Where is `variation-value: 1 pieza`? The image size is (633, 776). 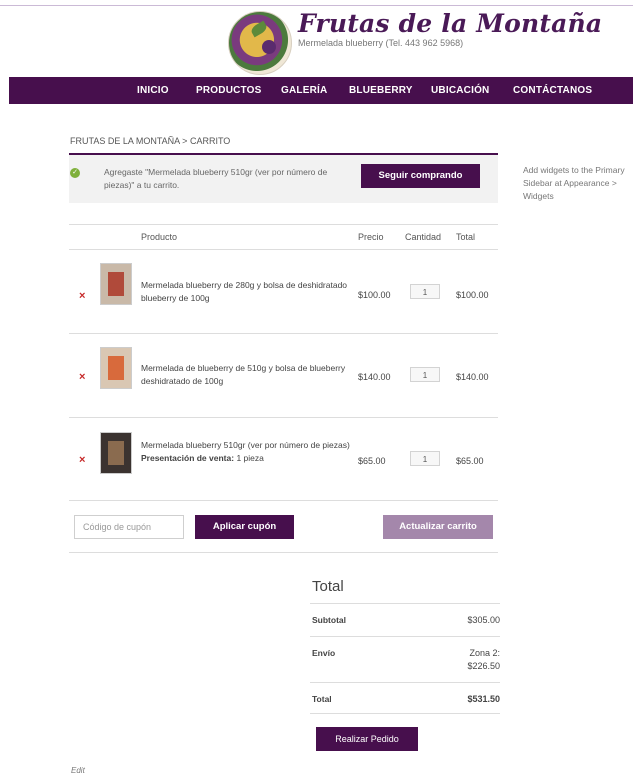
variation-value: 1 pieza is located at coordinates (250, 458).